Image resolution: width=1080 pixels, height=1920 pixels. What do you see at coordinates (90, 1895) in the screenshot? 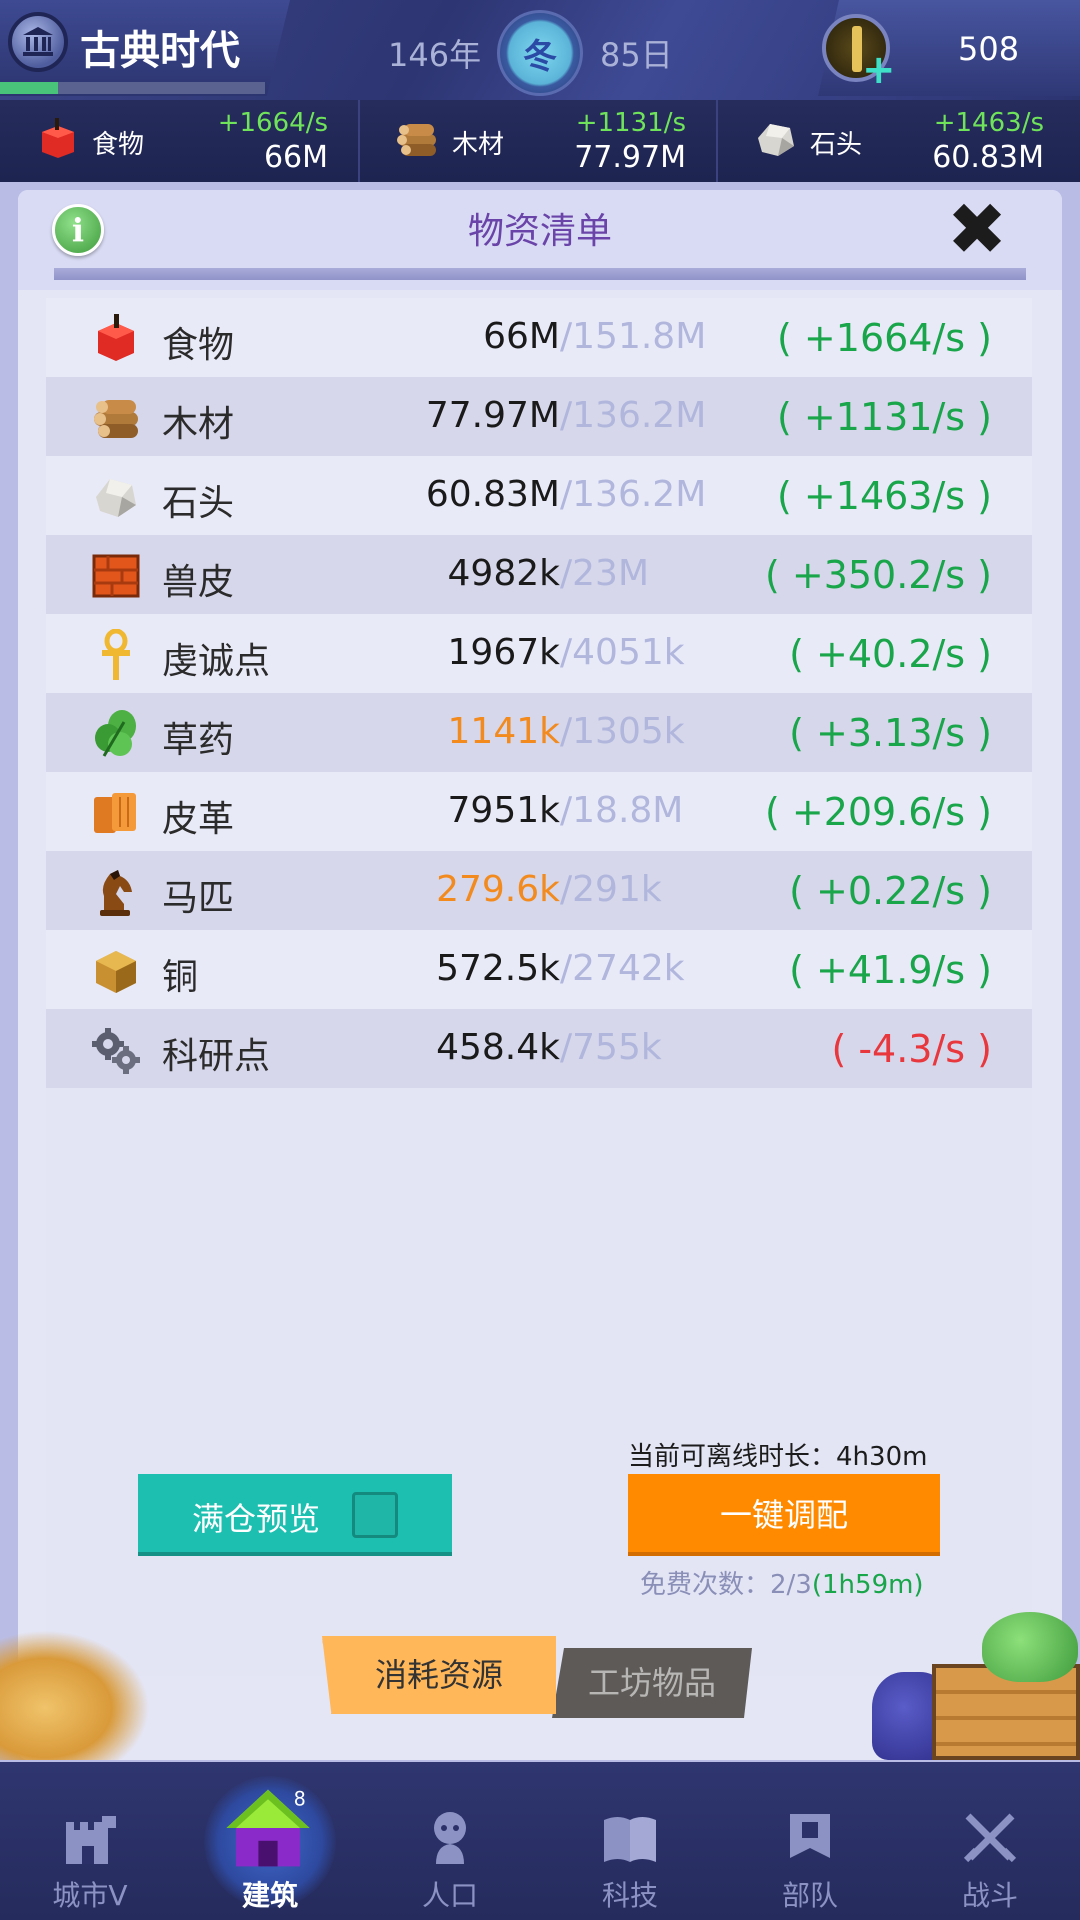
I see `nav-label: 城市V` at bounding box center [90, 1895].